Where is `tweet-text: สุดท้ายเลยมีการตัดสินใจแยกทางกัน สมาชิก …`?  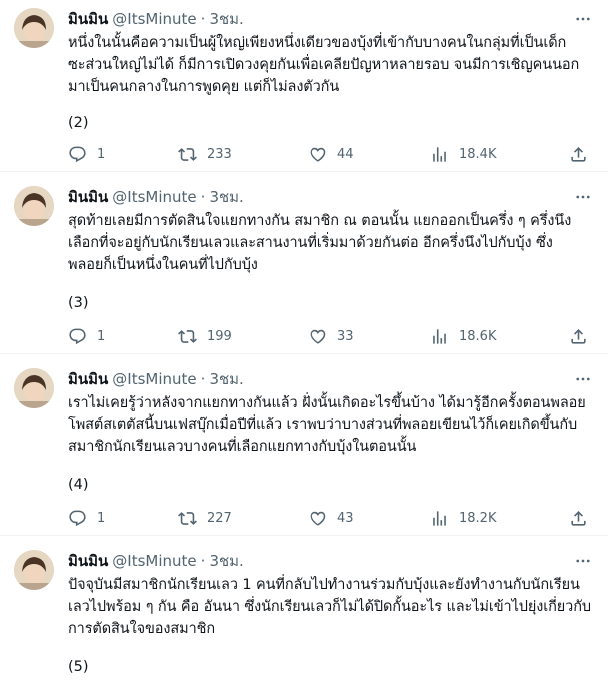 tweet-text: สุดท้ายเลยมีการตัดสินใจแยกทางกัน สมาชิก … is located at coordinates (320, 243).